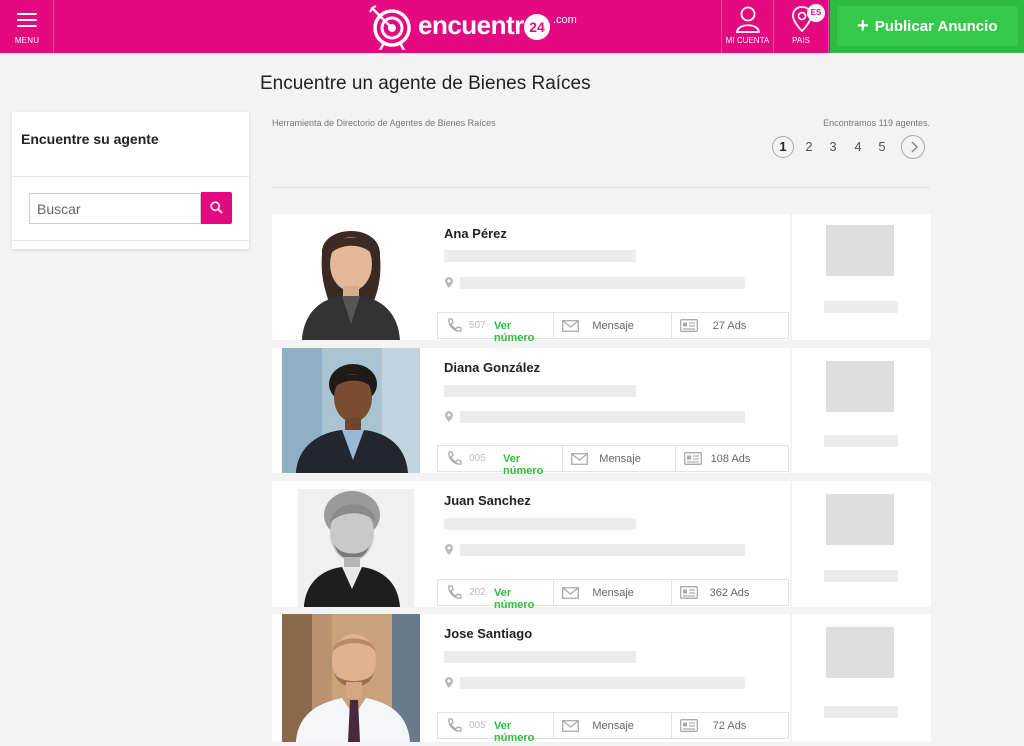  What do you see at coordinates (496, 595) in the screenshot?
I see `view-phone-button: 202 Ver número` at bounding box center [496, 595].